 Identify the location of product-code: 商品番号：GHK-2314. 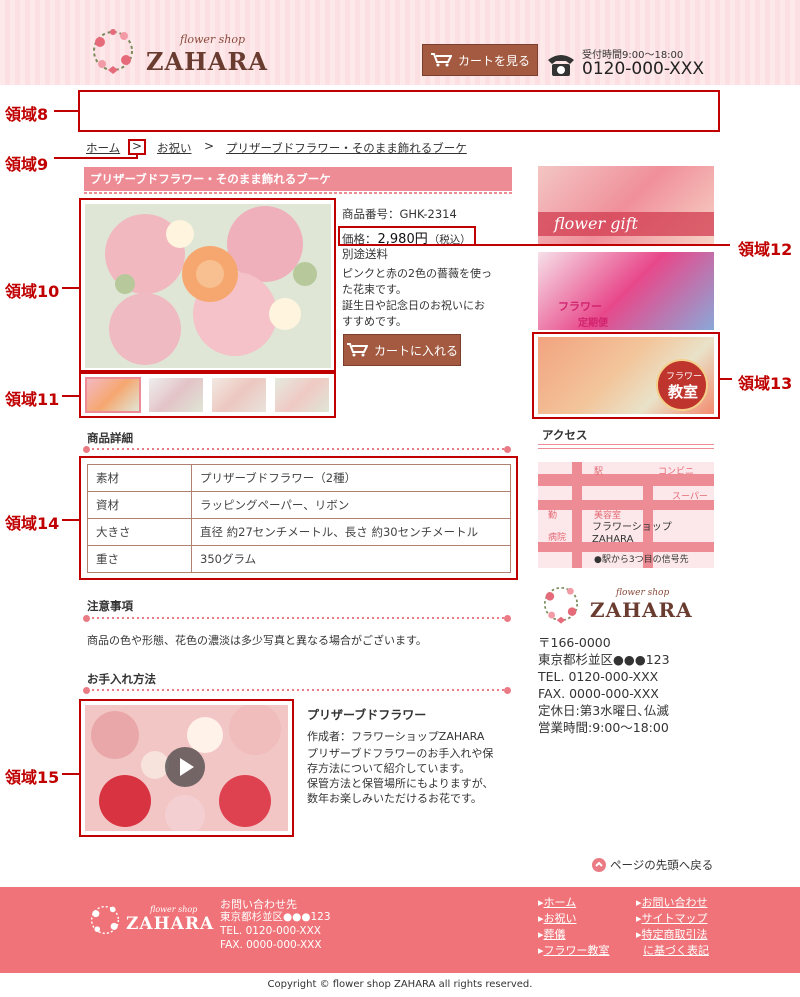
(399, 214).